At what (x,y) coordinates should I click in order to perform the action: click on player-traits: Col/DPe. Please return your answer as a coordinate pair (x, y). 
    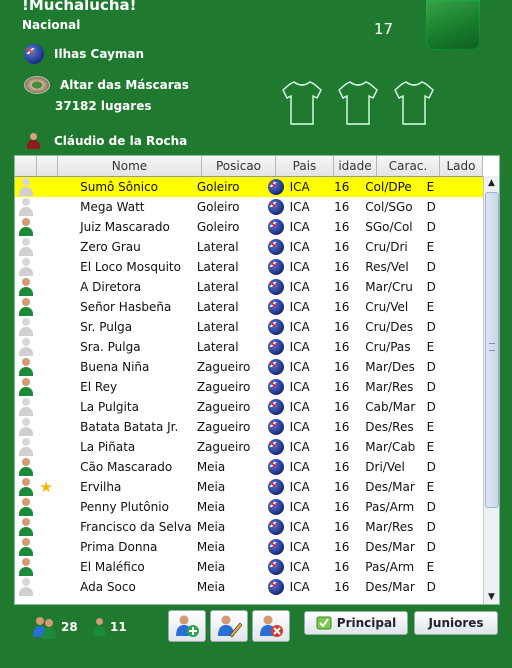
    Looking at the image, I should click on (388, 187).